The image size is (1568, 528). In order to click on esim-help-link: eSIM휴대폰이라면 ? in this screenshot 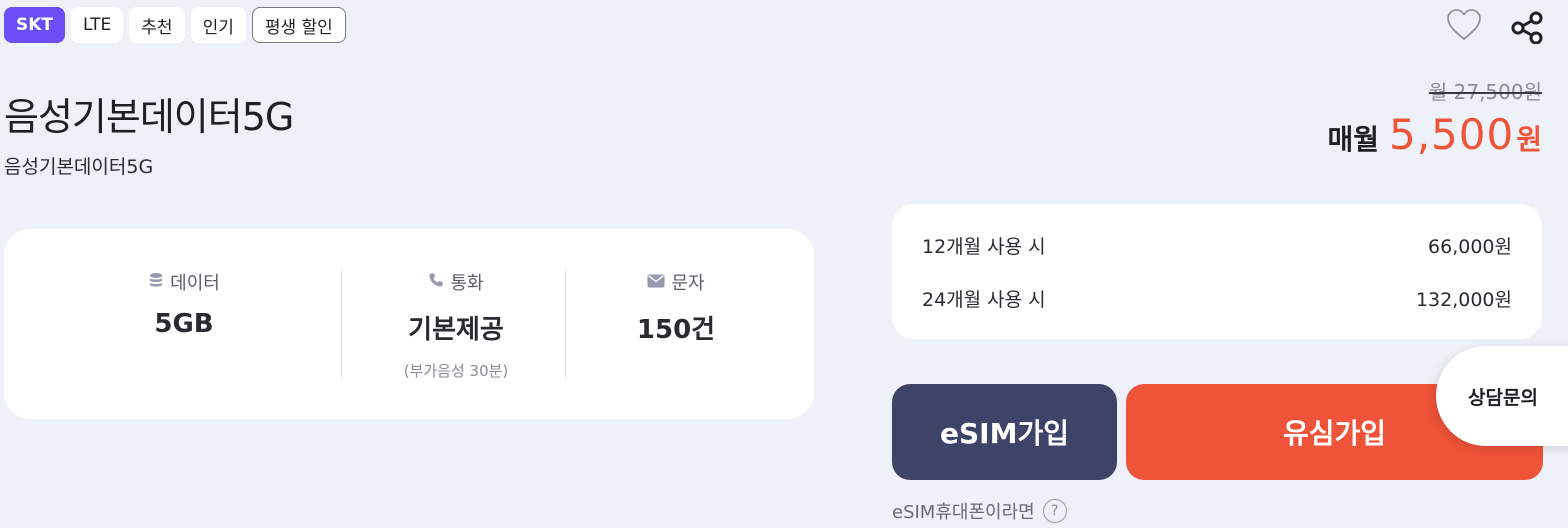, I will do `click(979, 511)`.